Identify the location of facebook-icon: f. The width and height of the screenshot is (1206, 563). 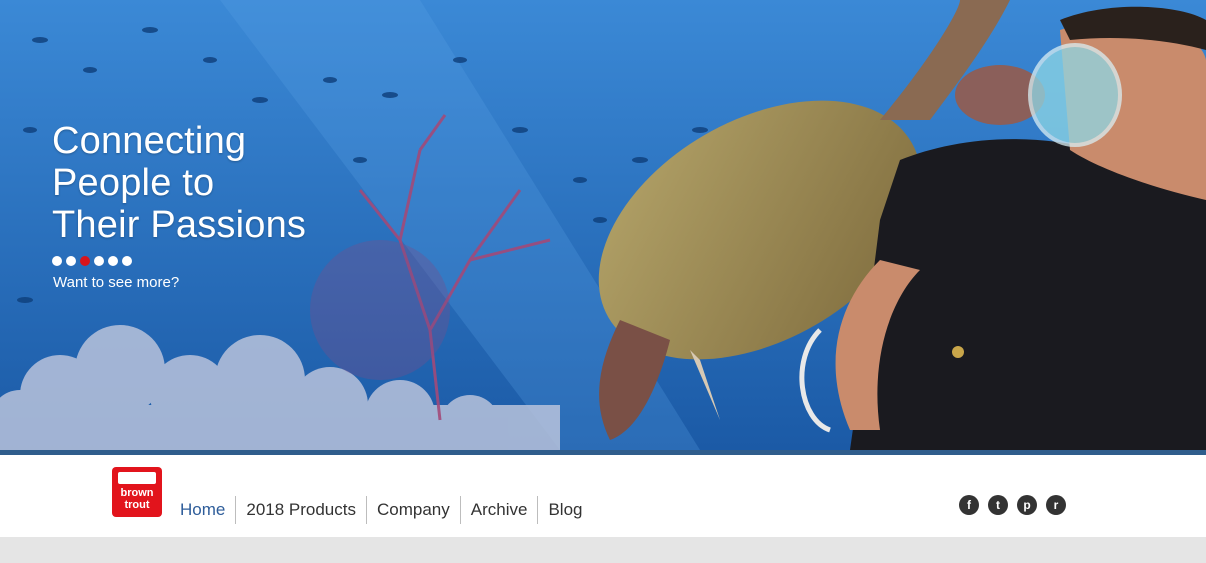
(969, 505).